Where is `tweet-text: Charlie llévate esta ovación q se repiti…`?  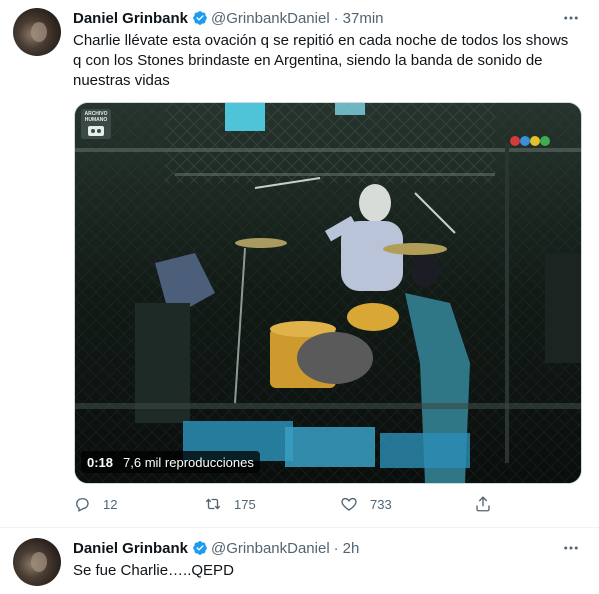
tweet-text: Charlie llévate esta ovación q se repiti… is located at coordinates (323, 60).